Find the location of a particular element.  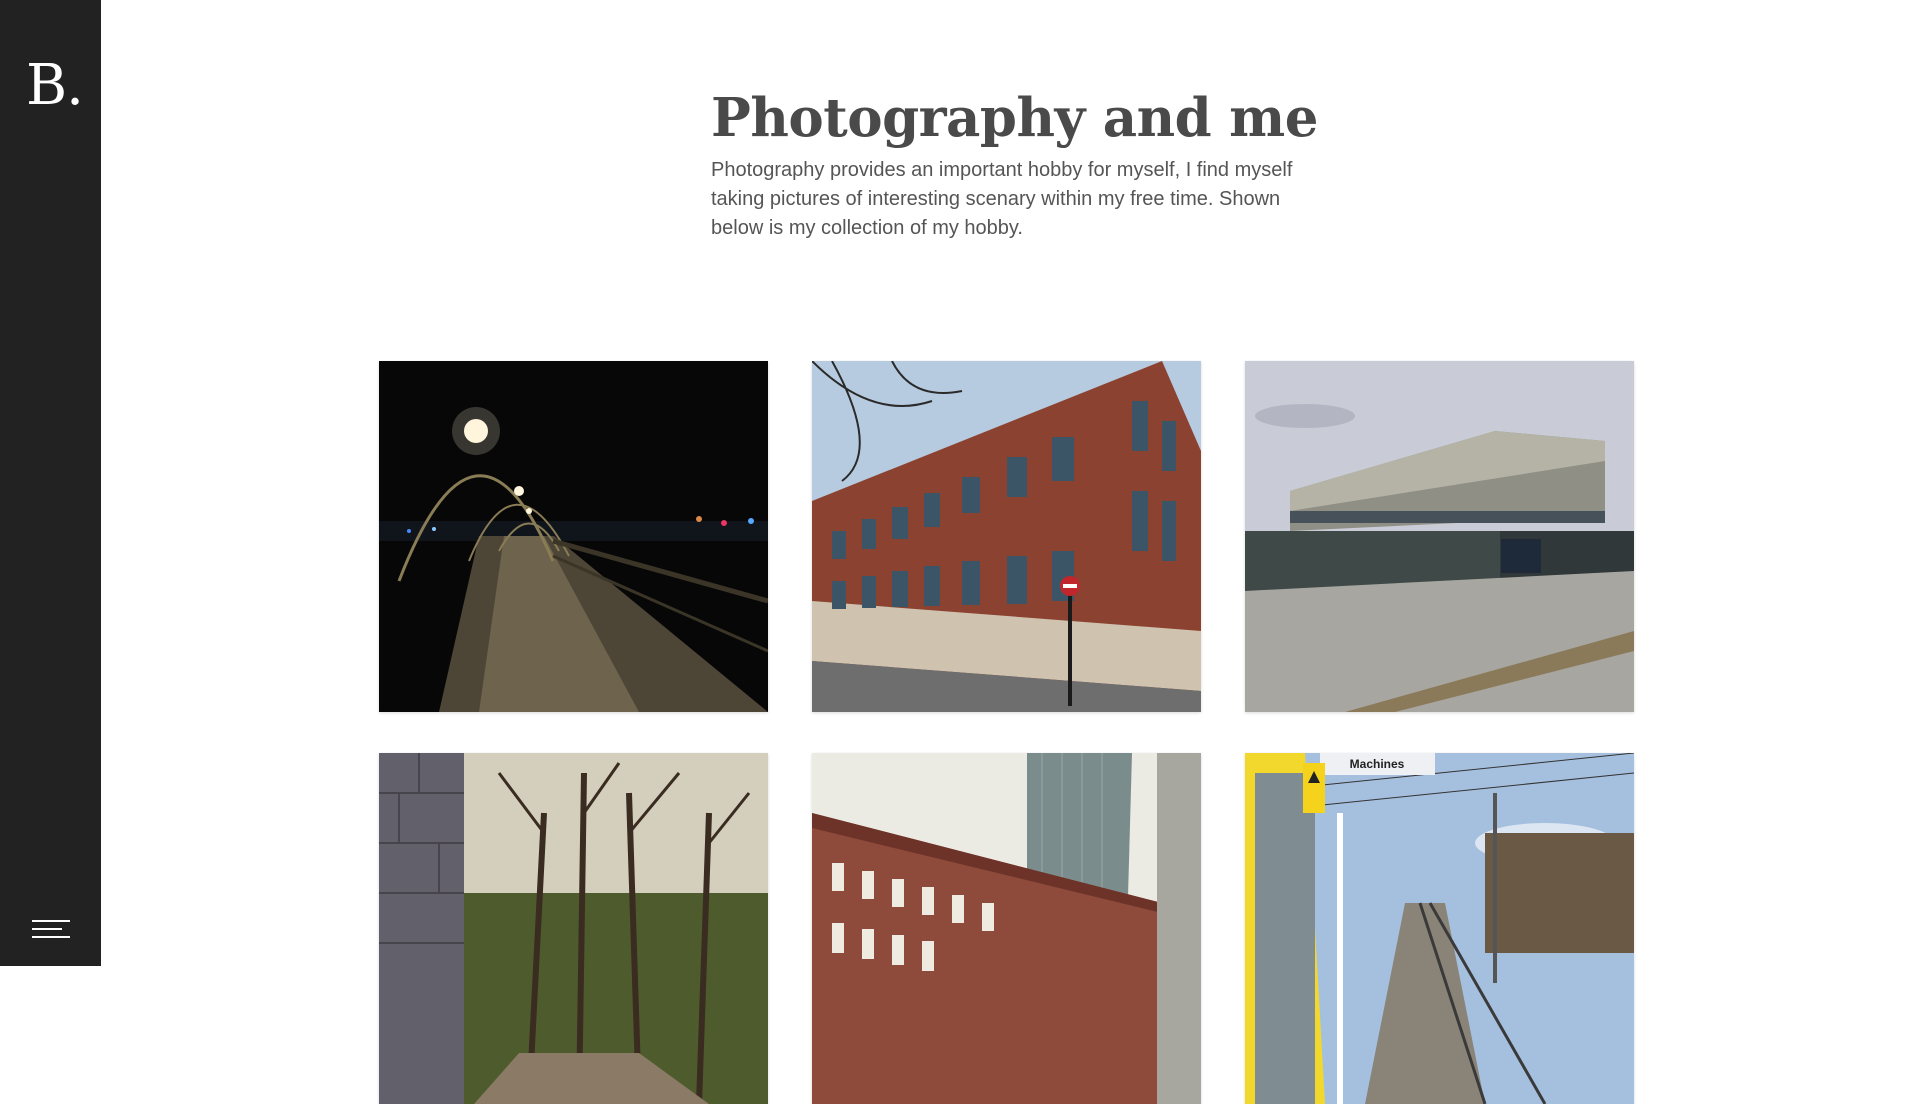

gallery-photo-wooded-path is located at coordinates (573, 928).